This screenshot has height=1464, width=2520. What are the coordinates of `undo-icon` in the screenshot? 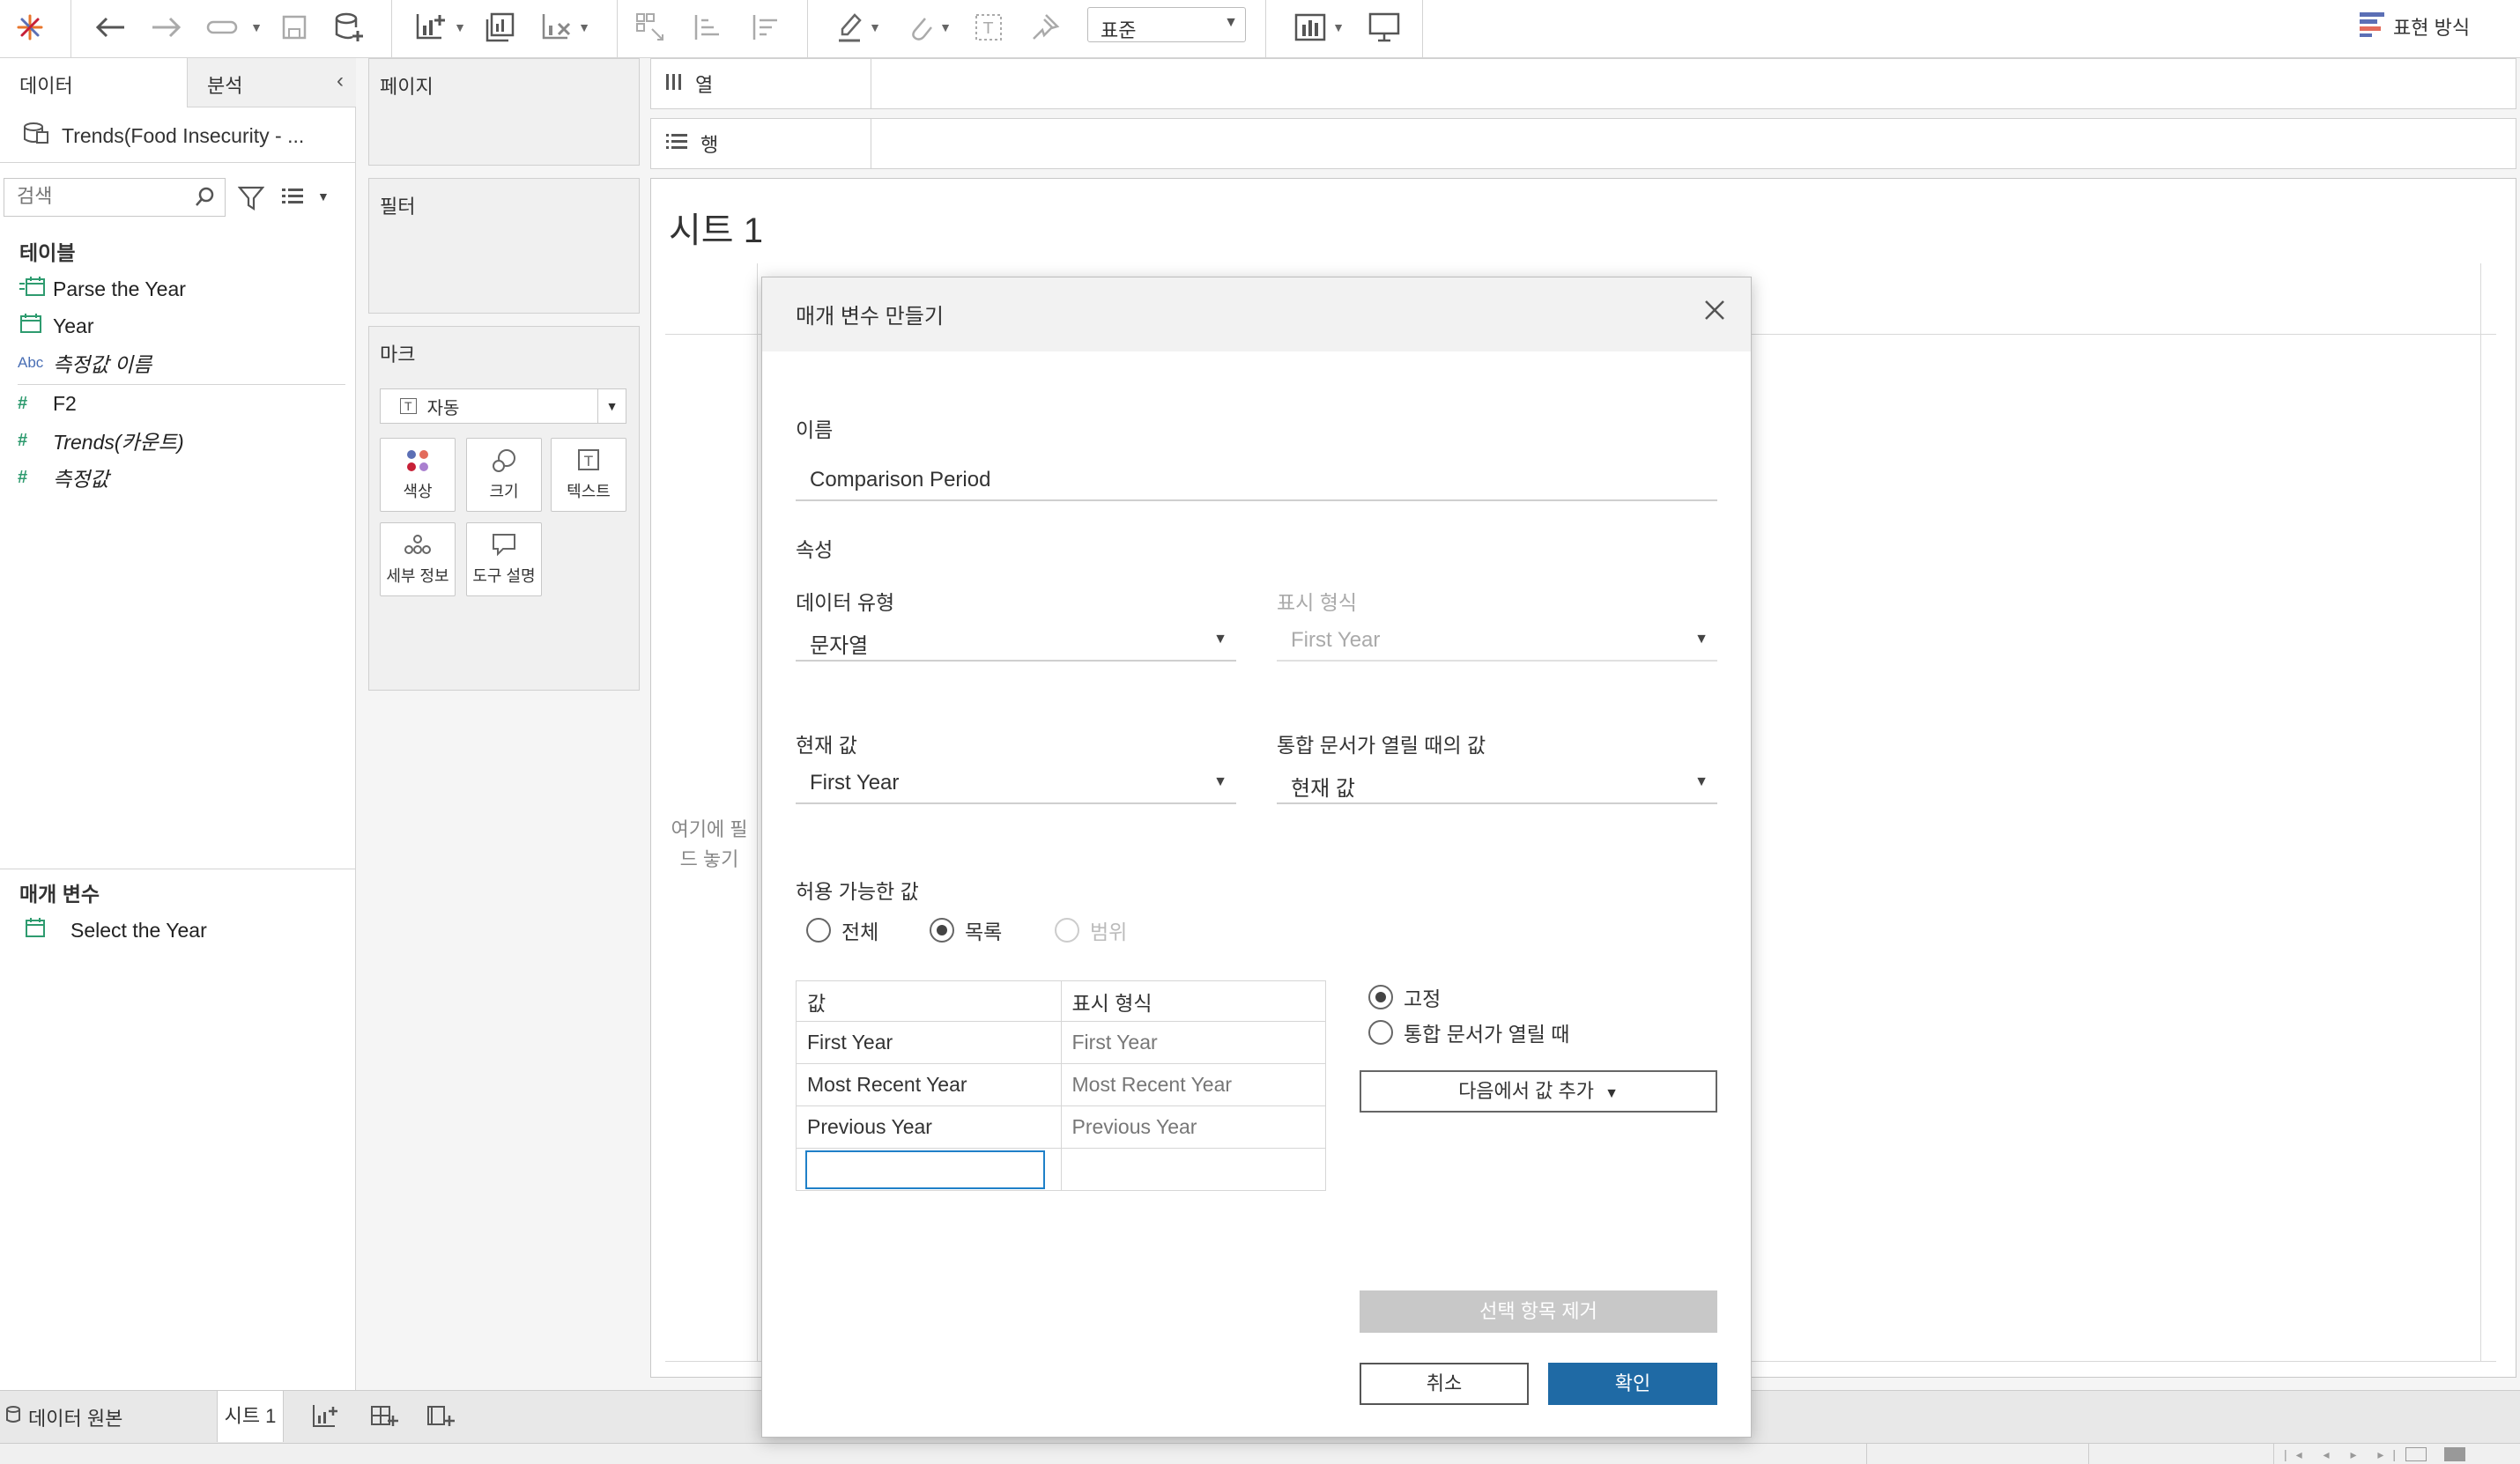 It's located at (110, 27).